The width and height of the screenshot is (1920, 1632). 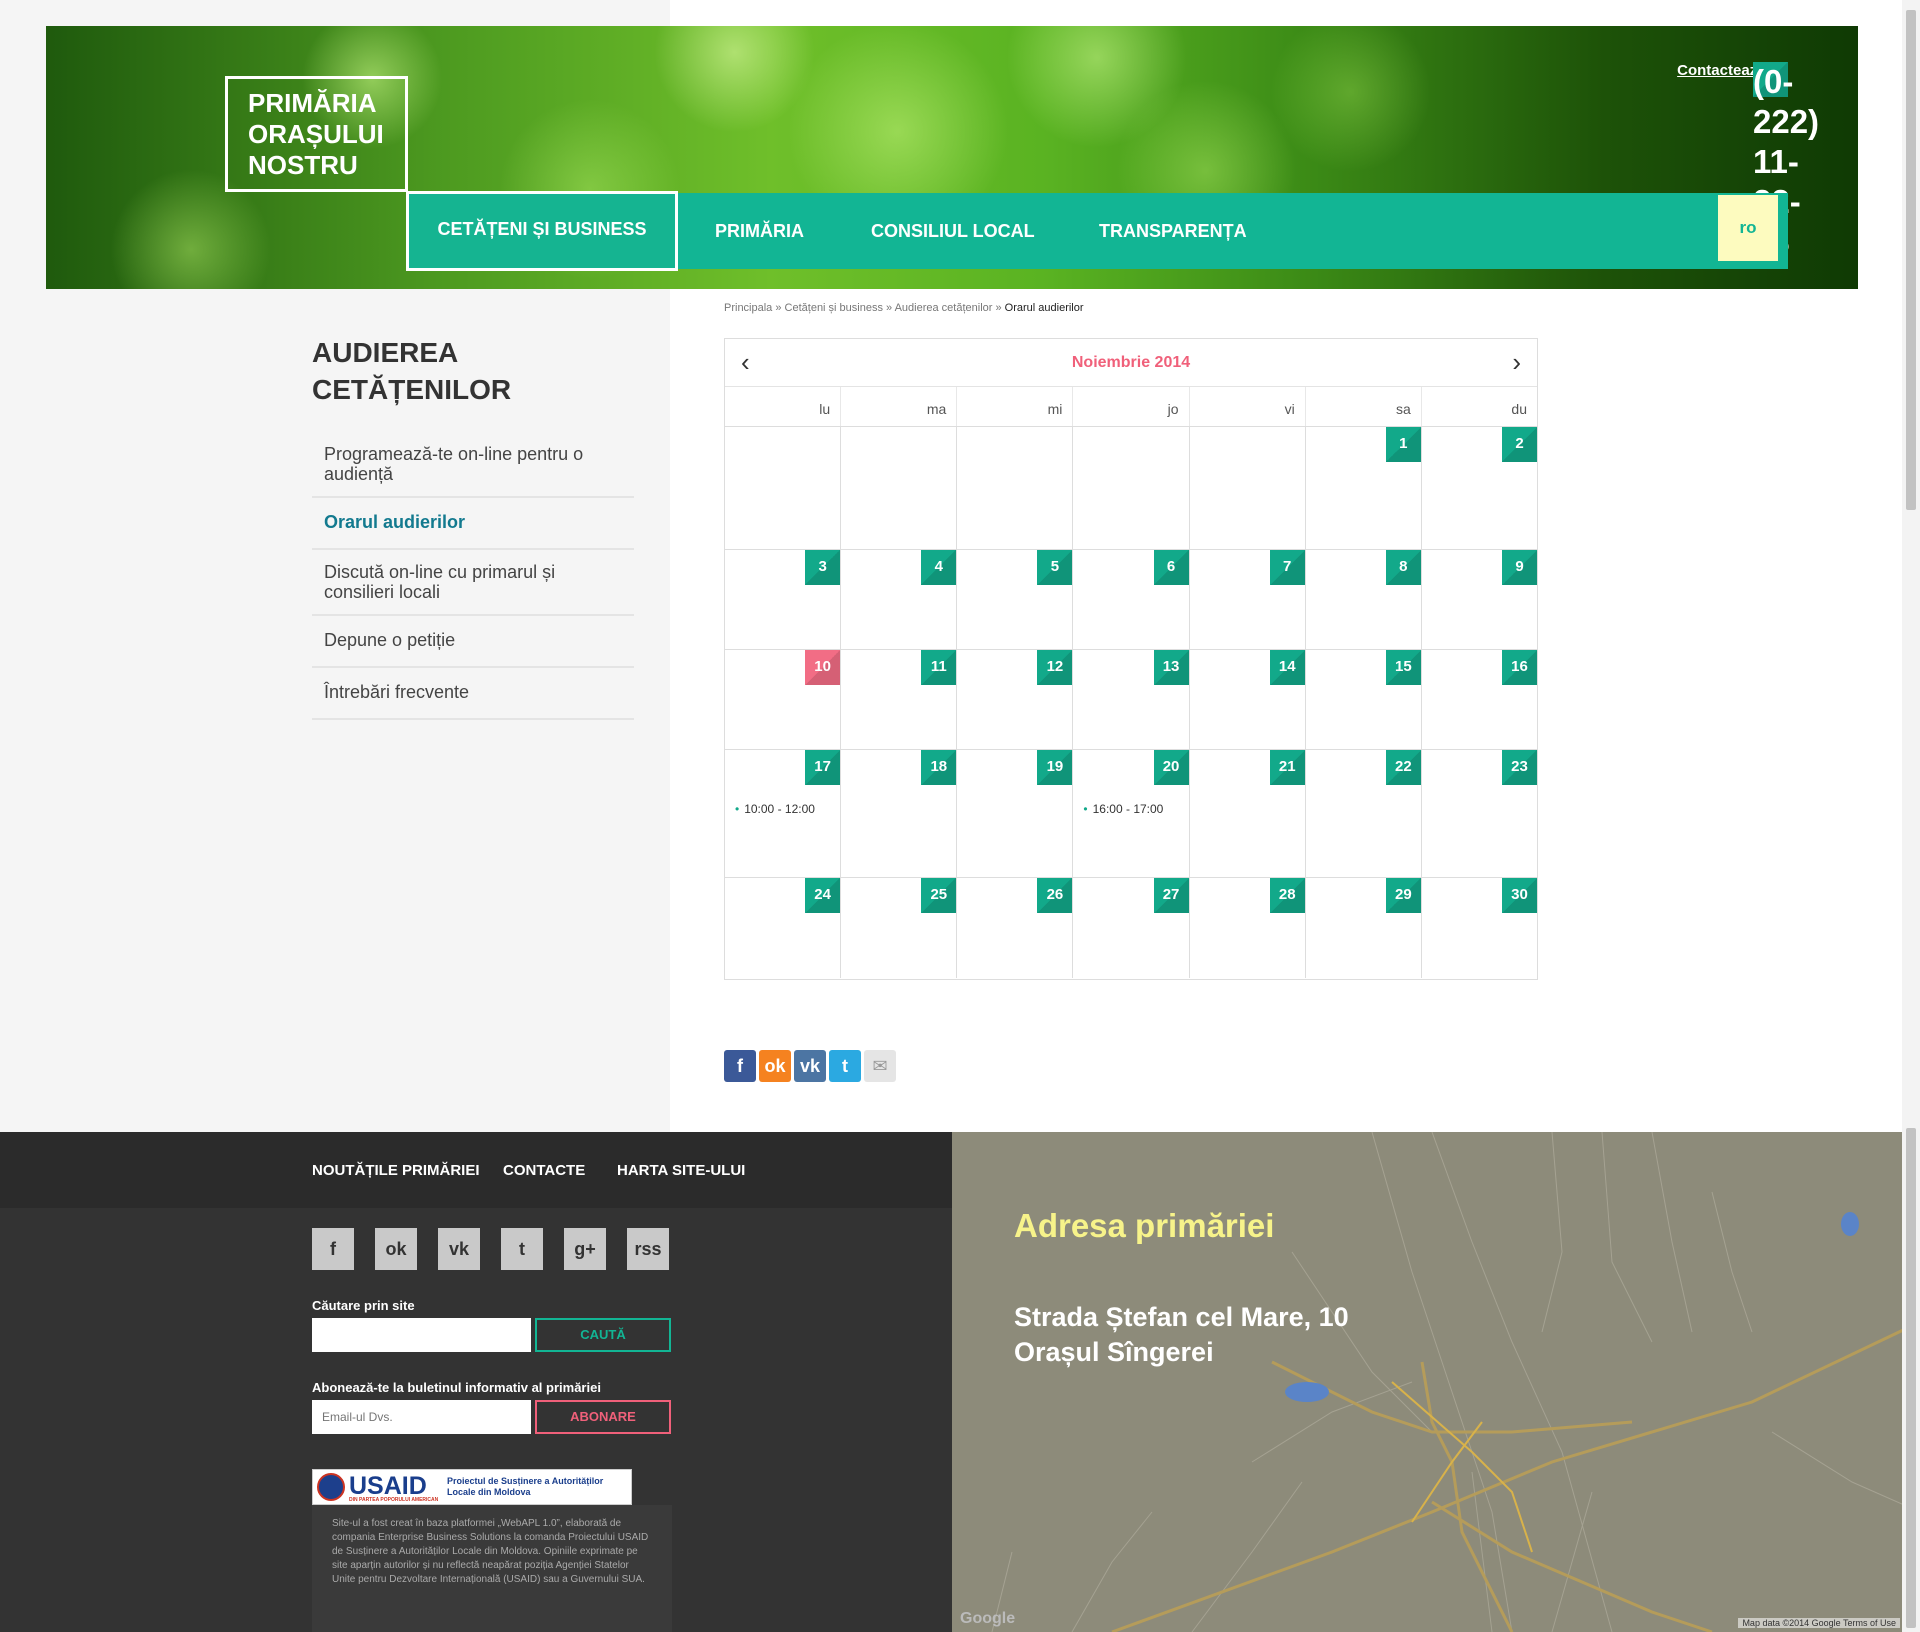 What do you see at coordinates (1015, 813) in the screenshot?
I see `calendar-day: 19` at bounding box center [1015, 813].